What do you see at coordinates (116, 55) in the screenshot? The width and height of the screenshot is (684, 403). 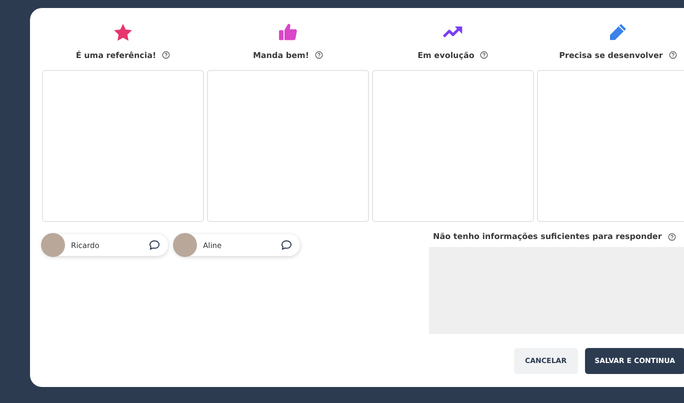 I see `category-title: É uma referência!` at bounding box center [116, 55].